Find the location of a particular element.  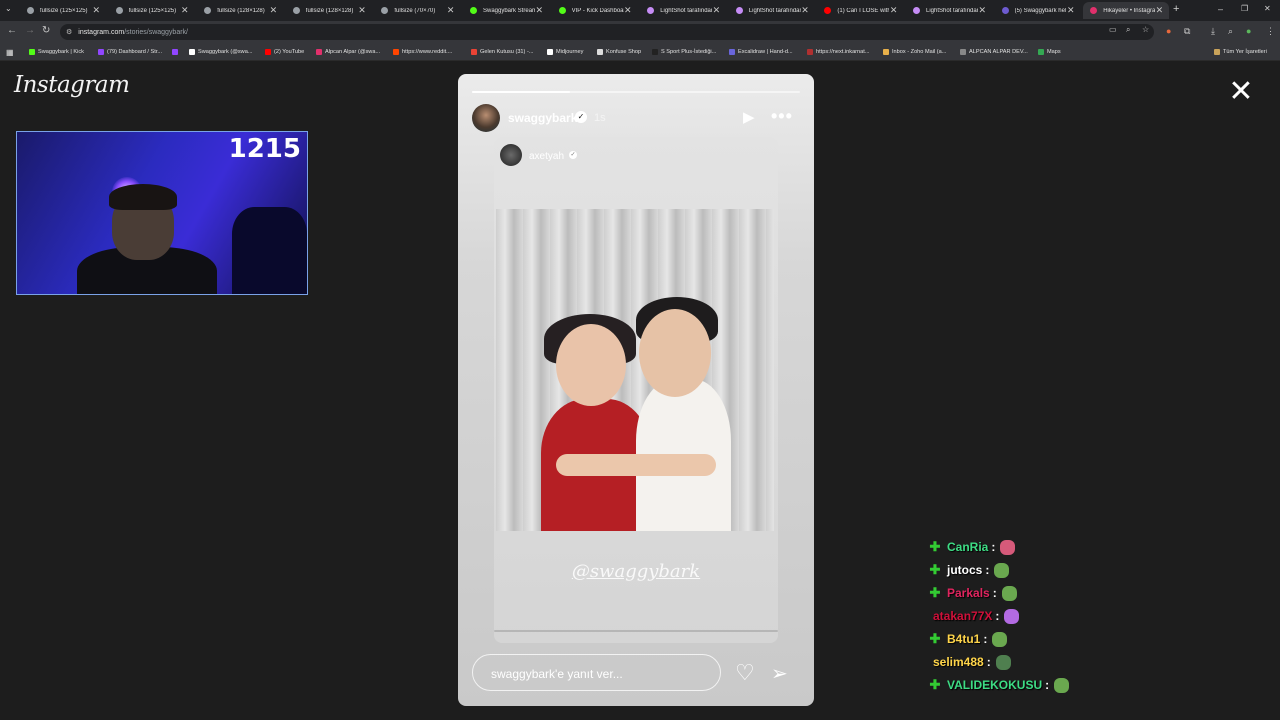

bookmark-item: Midjourney is located at coordinates (565, 52).